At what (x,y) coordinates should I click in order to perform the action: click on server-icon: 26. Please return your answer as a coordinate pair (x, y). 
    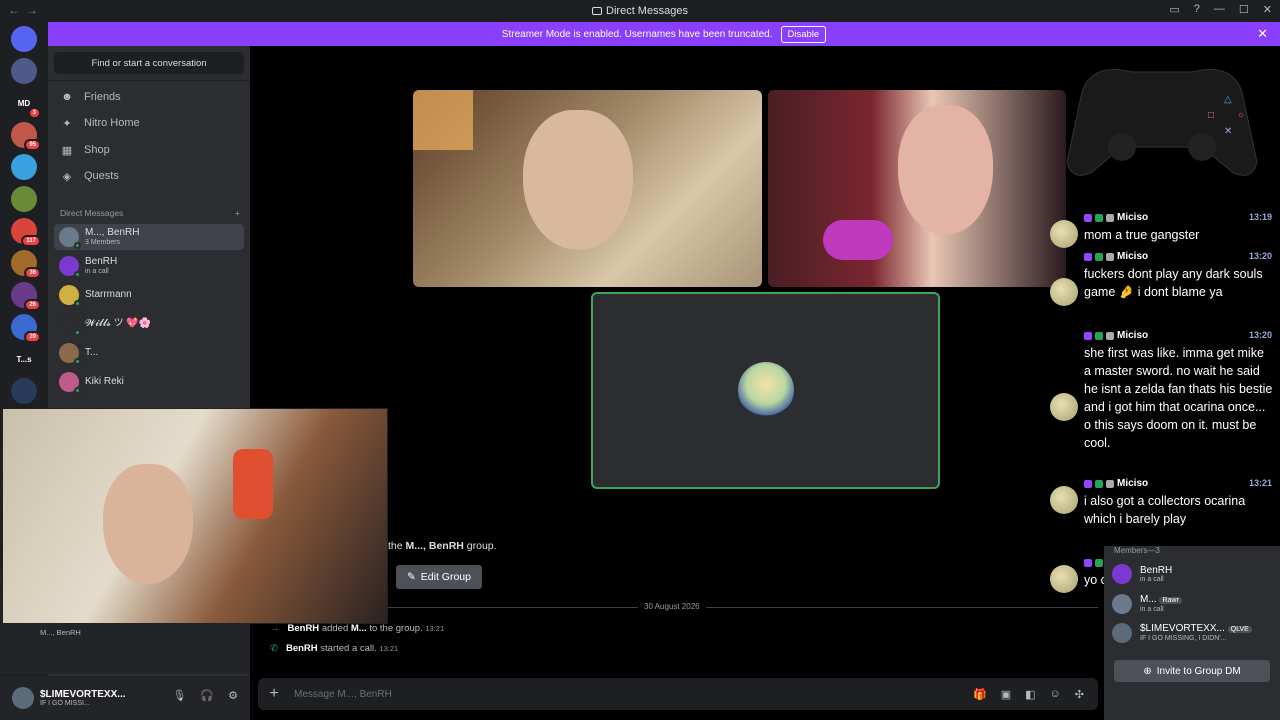
    Looking at the image, I should click on (26, 296).